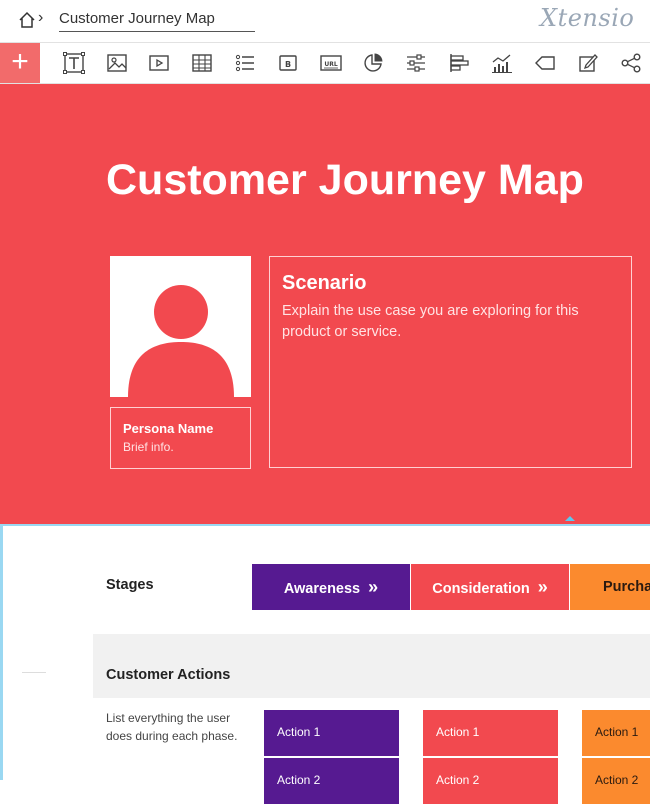 Image resolution: width=650 pixels, height=804 pixels. What do you see at coordinates (159, 63) in the screenshot?
I see `video-icon` at bounding box center [159, 63].